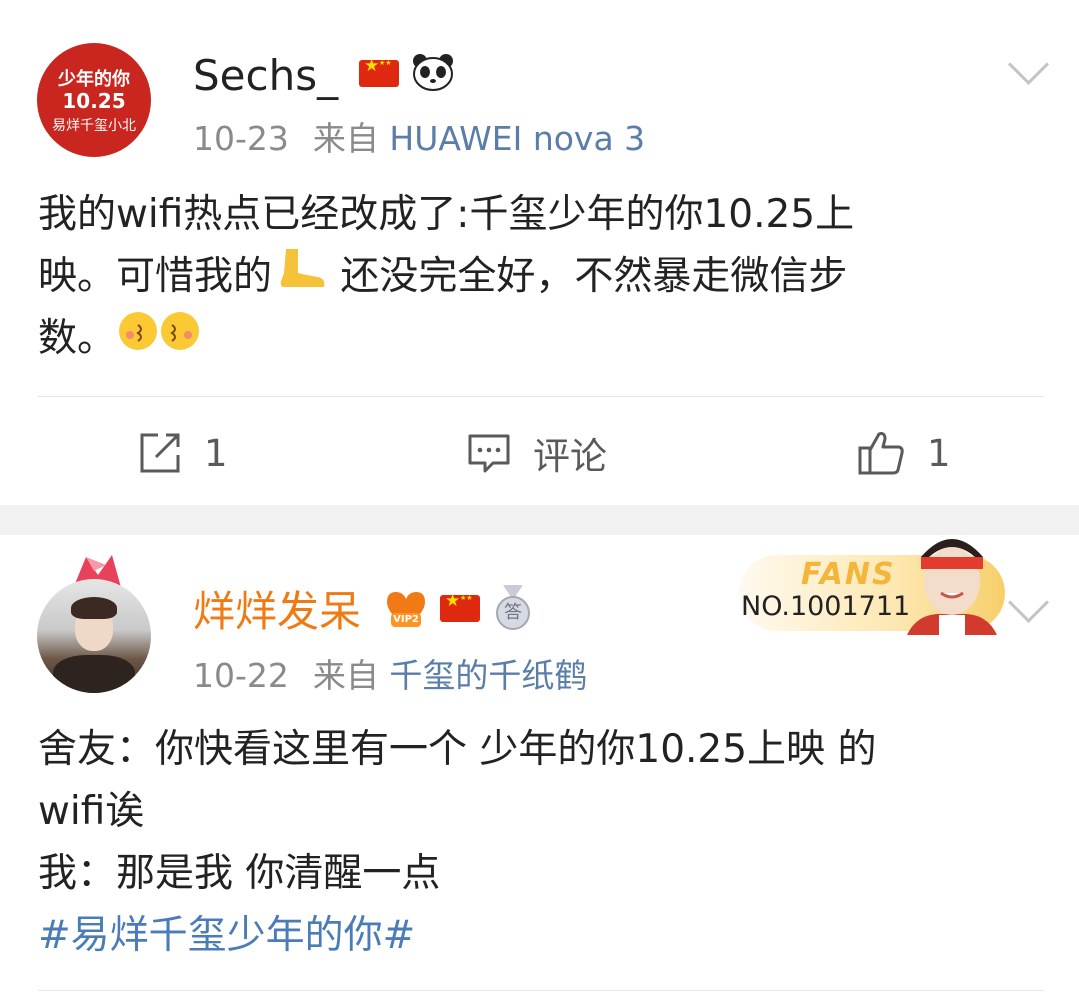 The image size is (1079, 995). I want to click on avatar-title: 少年的你, so click(94, 79).